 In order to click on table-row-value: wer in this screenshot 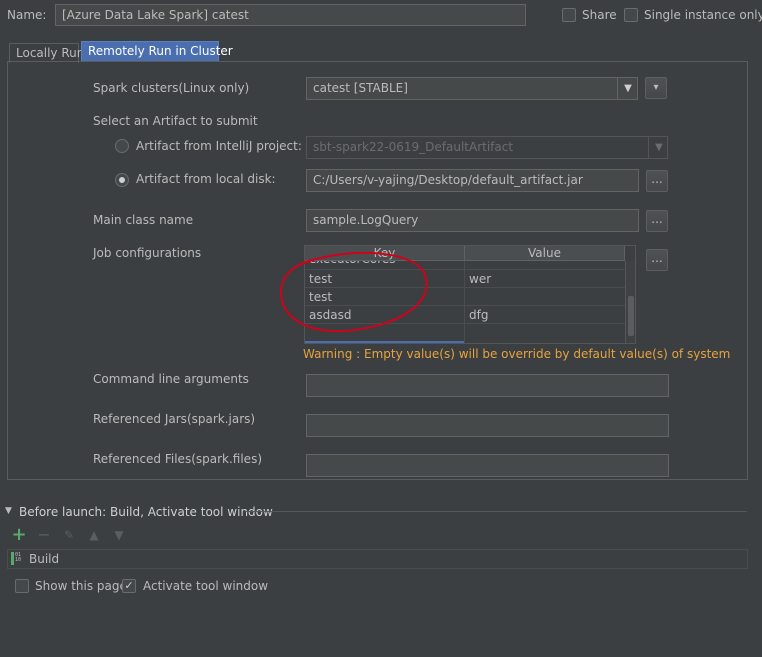, I will do `click(544, 279)`.